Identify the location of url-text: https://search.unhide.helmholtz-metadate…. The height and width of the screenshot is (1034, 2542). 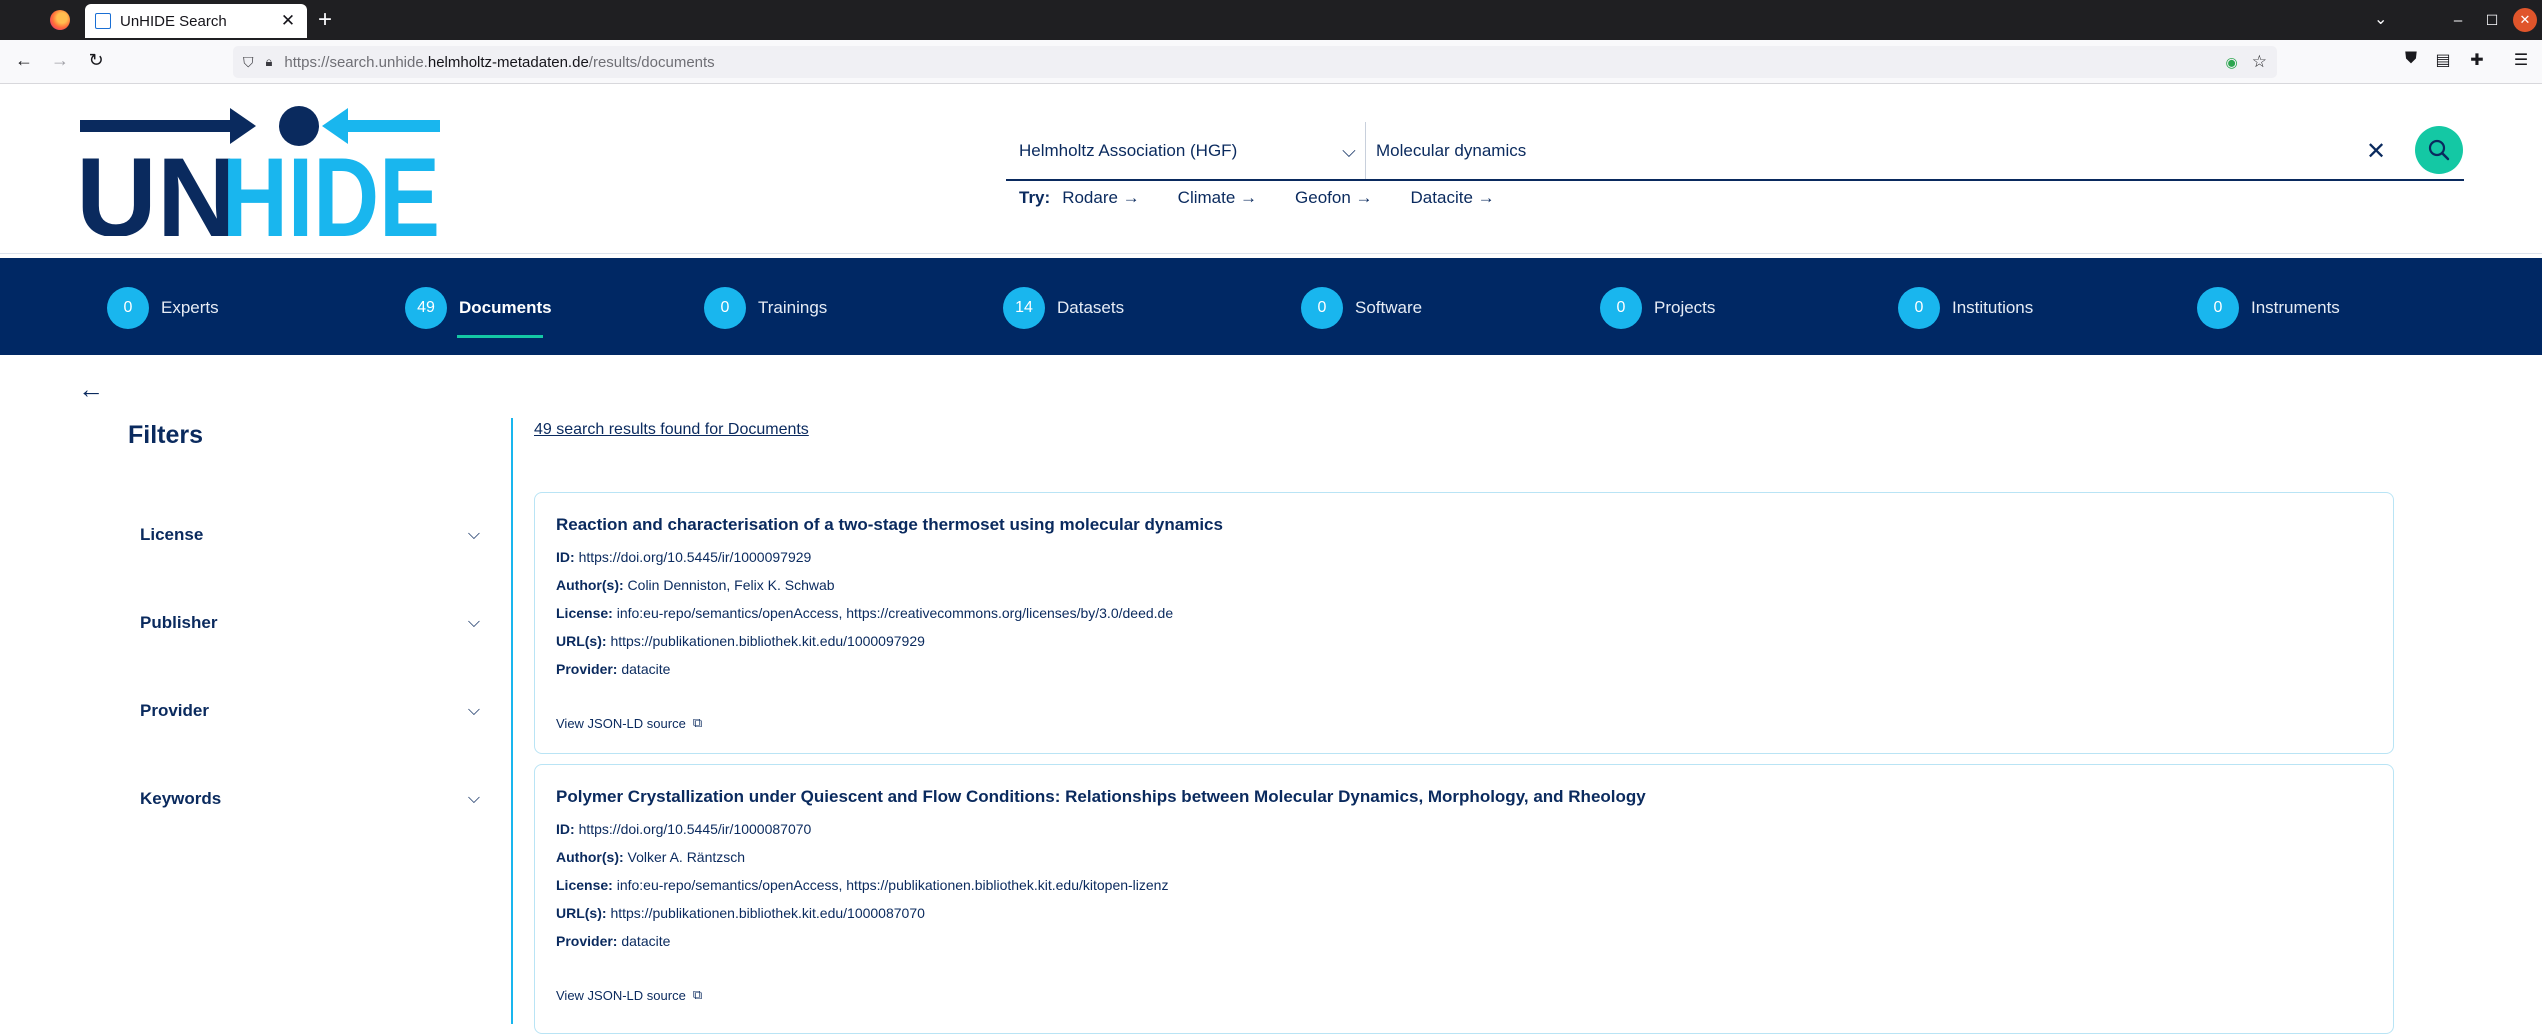
(1254, 62).